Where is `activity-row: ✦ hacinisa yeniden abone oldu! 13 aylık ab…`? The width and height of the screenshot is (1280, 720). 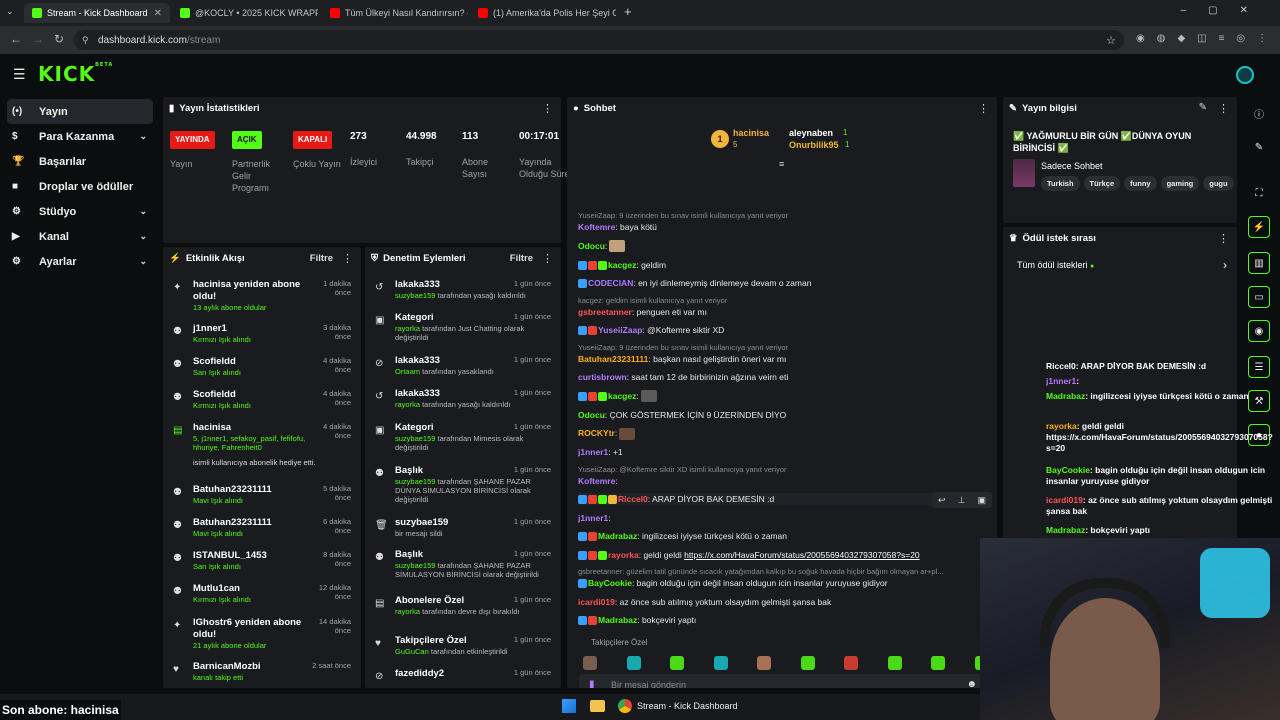
activity-row: ✦ hacinisa yeniden abone oldu! 13 aylık ab… is located at coordinates (262, 295).